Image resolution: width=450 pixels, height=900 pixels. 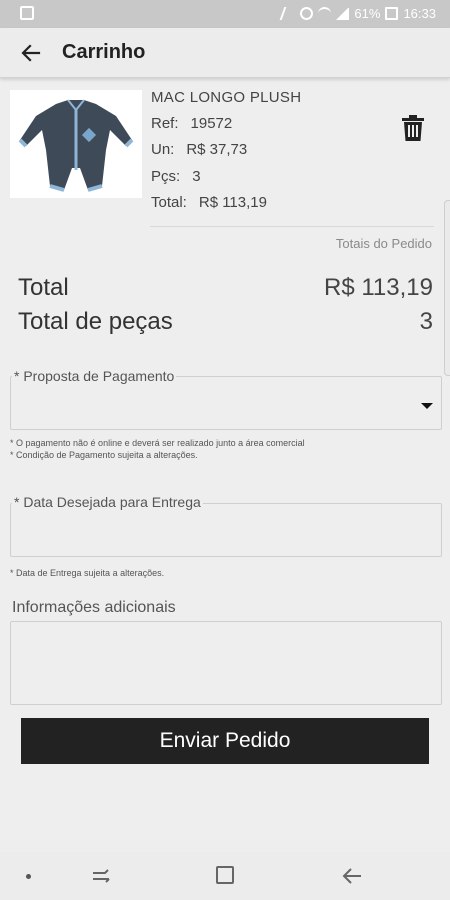 I want to click on app-bar: Carrinho, so click(x=225, y=53).